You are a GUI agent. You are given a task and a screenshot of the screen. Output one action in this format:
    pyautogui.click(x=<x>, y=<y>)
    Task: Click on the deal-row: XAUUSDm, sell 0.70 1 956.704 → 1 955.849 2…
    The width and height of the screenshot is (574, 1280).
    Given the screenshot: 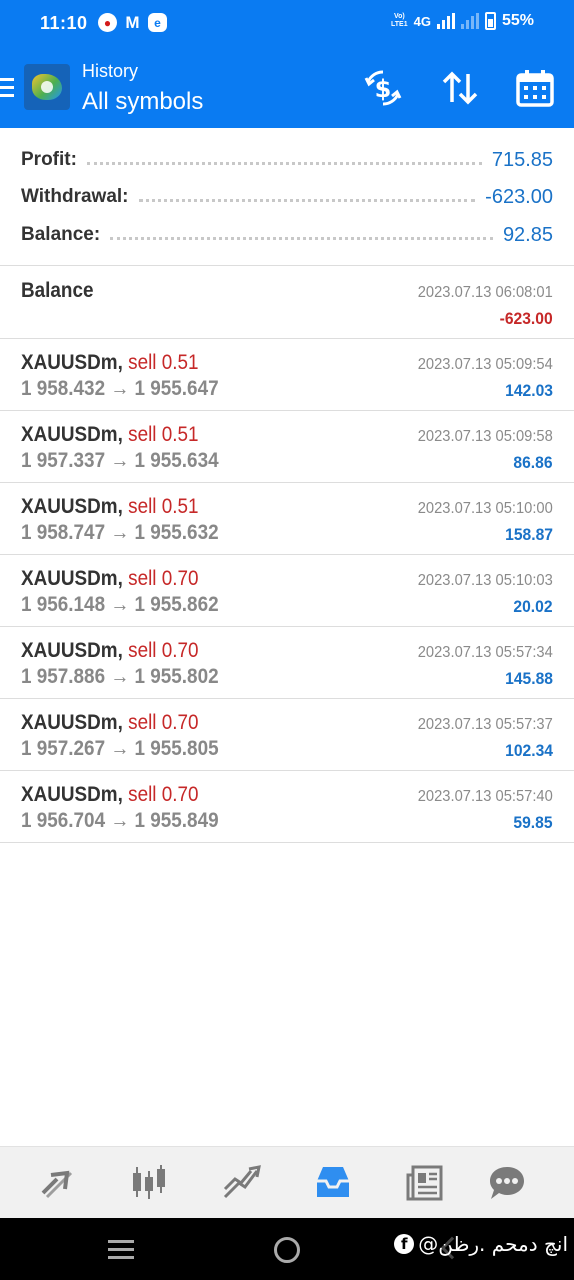 What is the action you would take?
    pyautogui.click(x=287, y=807)
    